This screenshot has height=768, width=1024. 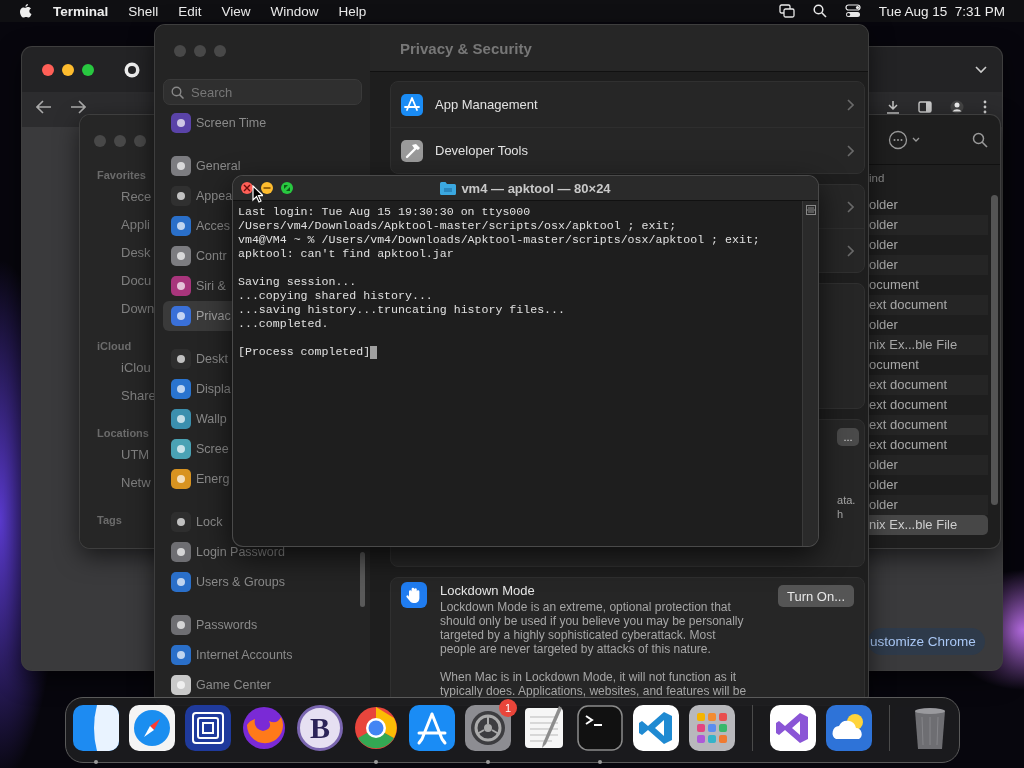 I want to click on sidebar-heading: Tags, so click(x=109, y=520).